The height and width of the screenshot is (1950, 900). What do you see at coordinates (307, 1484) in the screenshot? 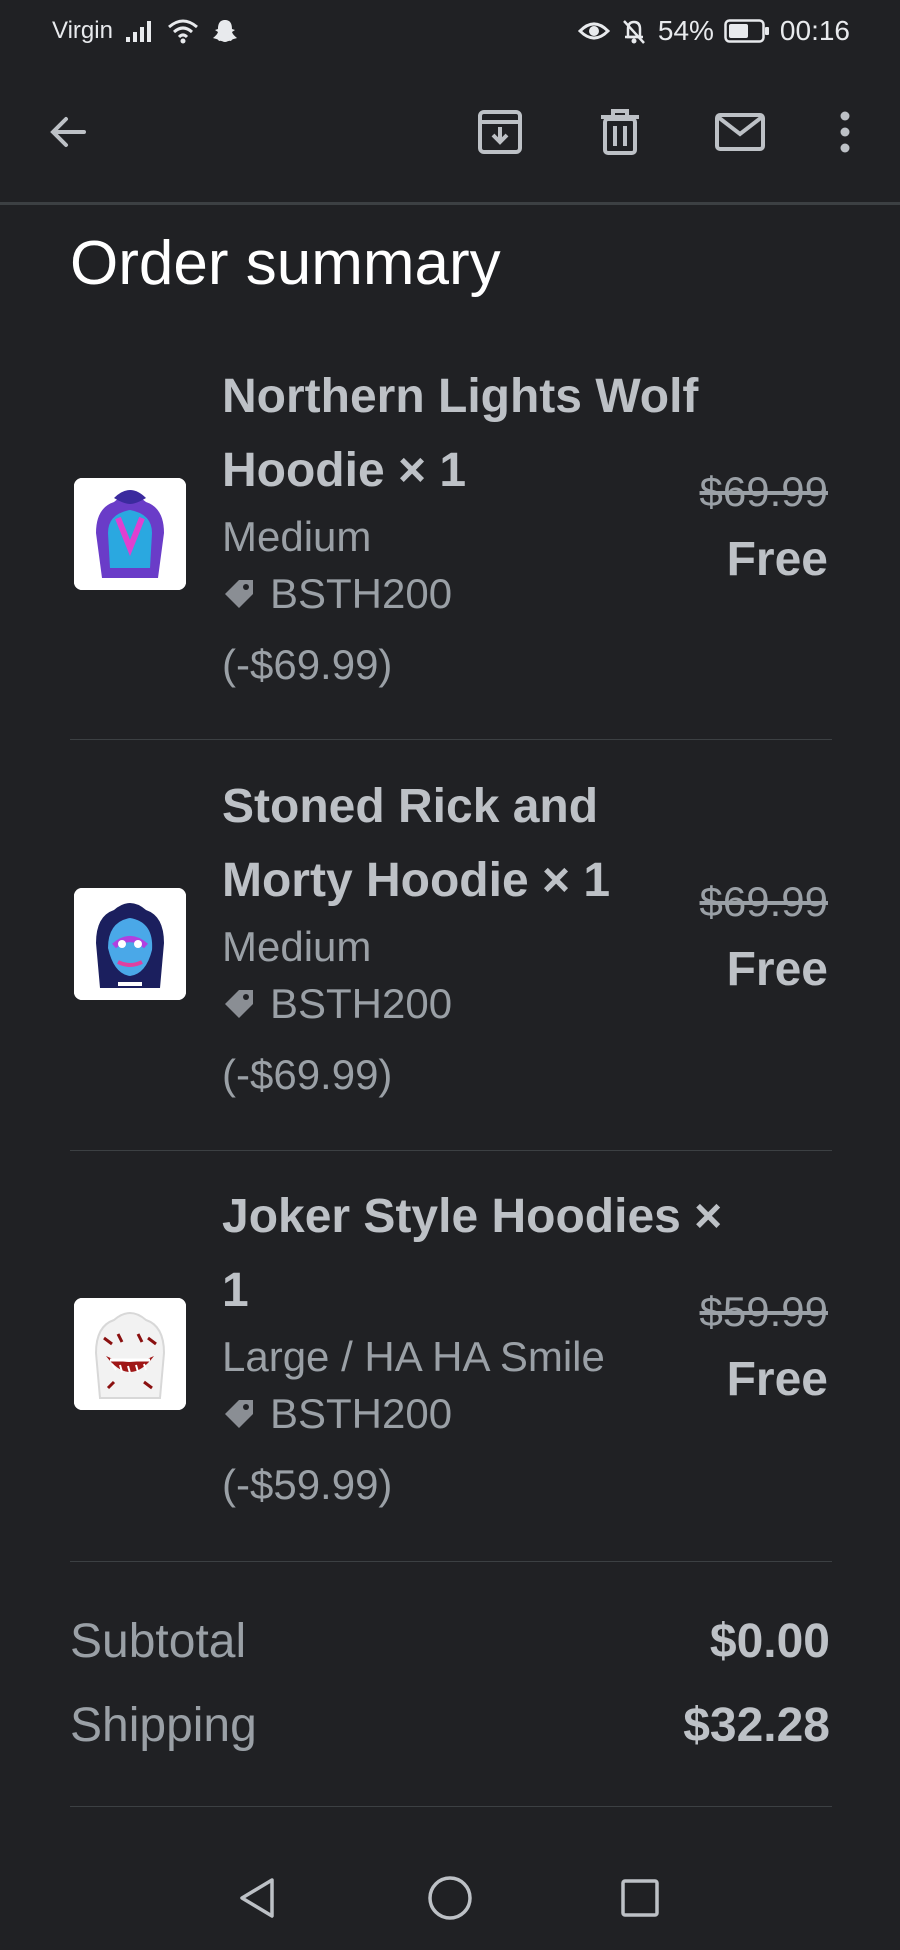
I see `discount-amount: (-$59.99)` at bounding box center [307, 1484].